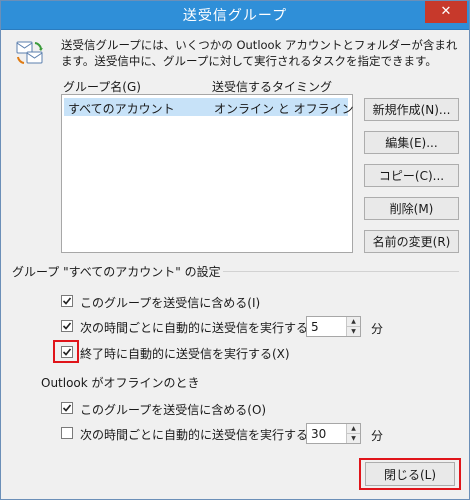 The width and height of the screenshot is (470, 500). What do you see at coordinates (411, 208) in the screenshot?
I see `delete-group-button: 削除(M)` at bounding box center [411, 208].